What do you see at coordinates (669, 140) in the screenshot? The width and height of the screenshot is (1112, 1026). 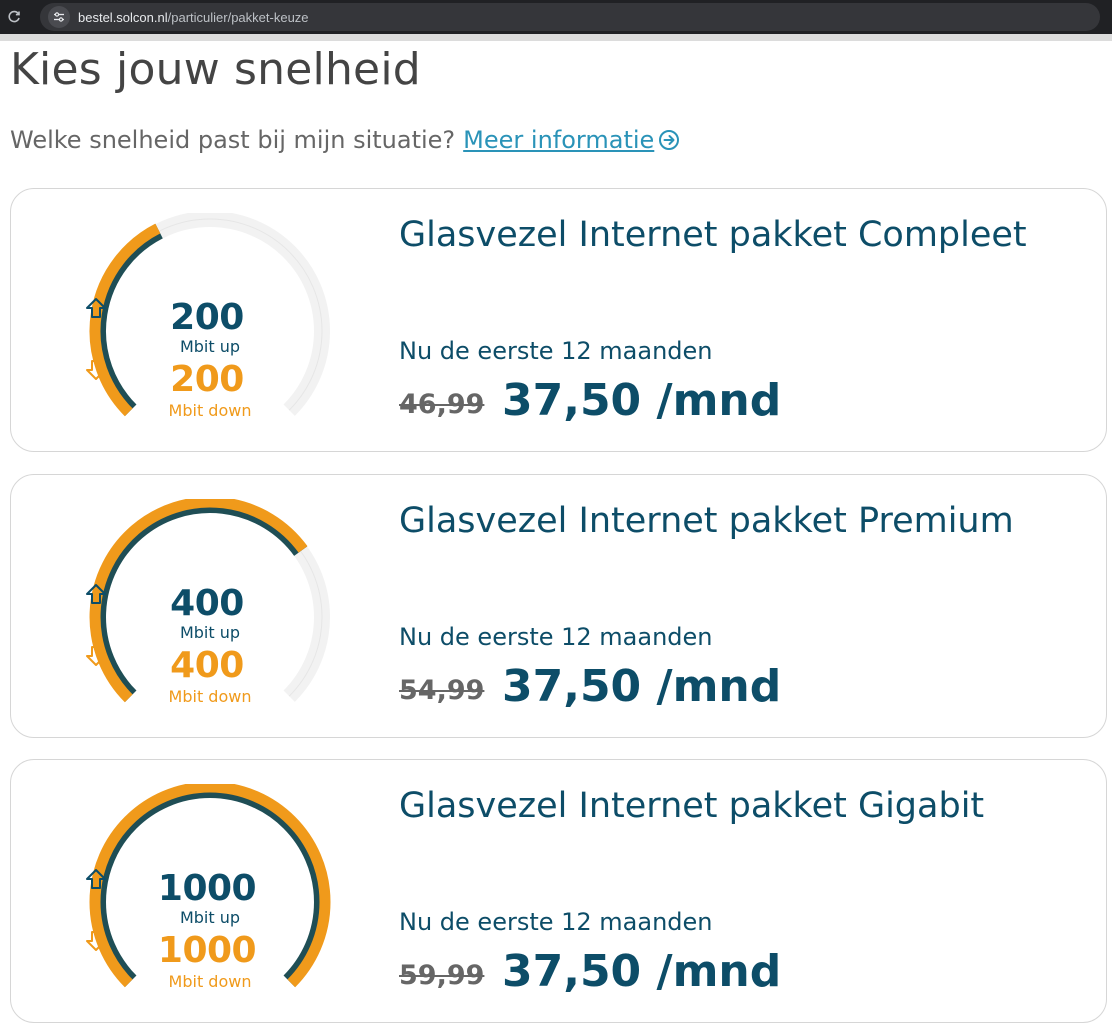 I see `arrow-right-circle-icon` at bounding box center [669, 140].